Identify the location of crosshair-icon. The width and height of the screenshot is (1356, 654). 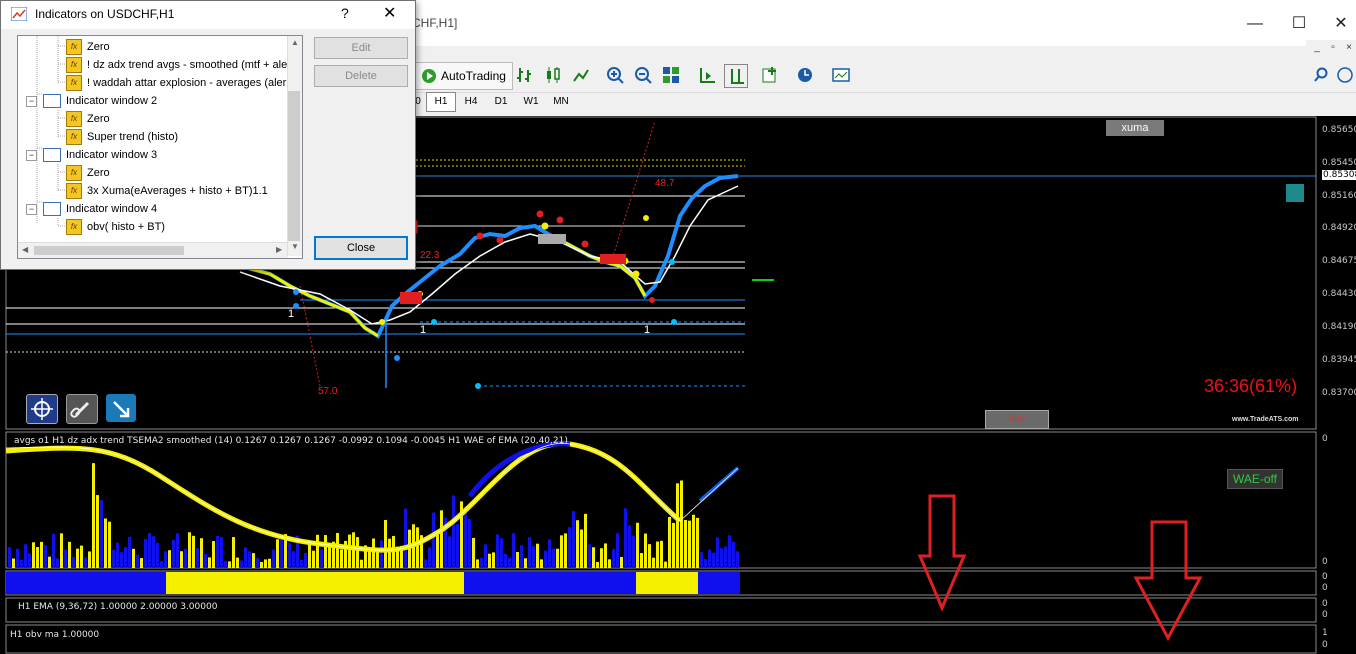
(42, 409).